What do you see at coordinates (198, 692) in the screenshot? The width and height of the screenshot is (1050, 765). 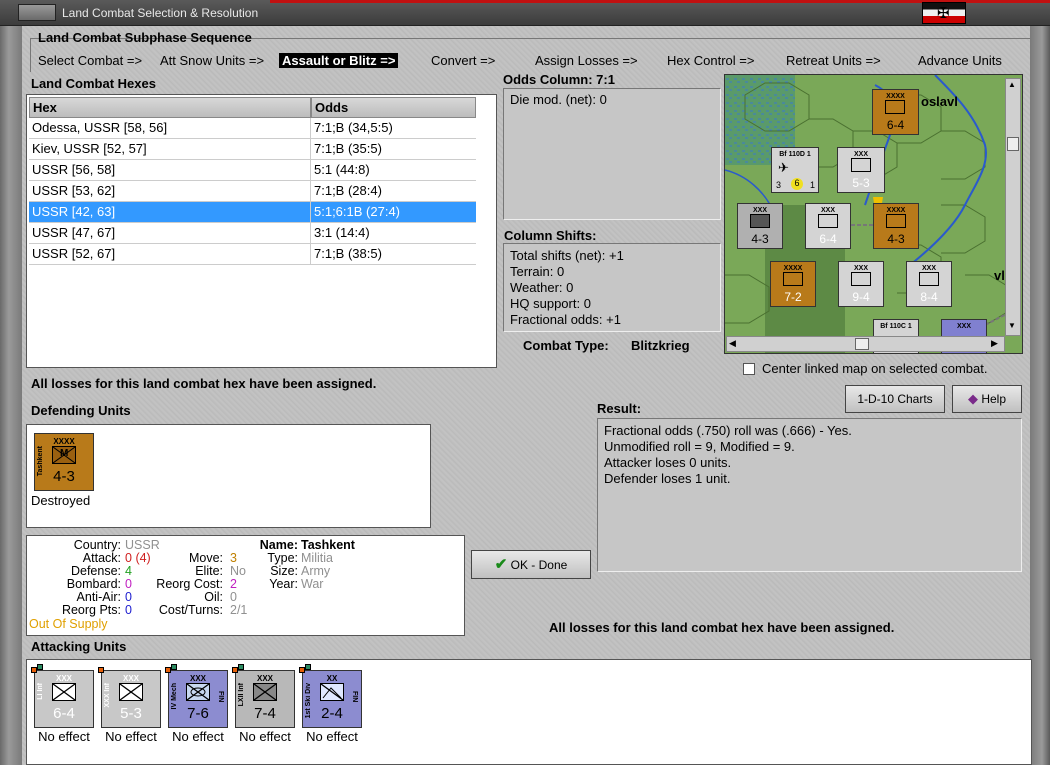 I see `mech-symbol-icon` at bounding box center [198, 692].